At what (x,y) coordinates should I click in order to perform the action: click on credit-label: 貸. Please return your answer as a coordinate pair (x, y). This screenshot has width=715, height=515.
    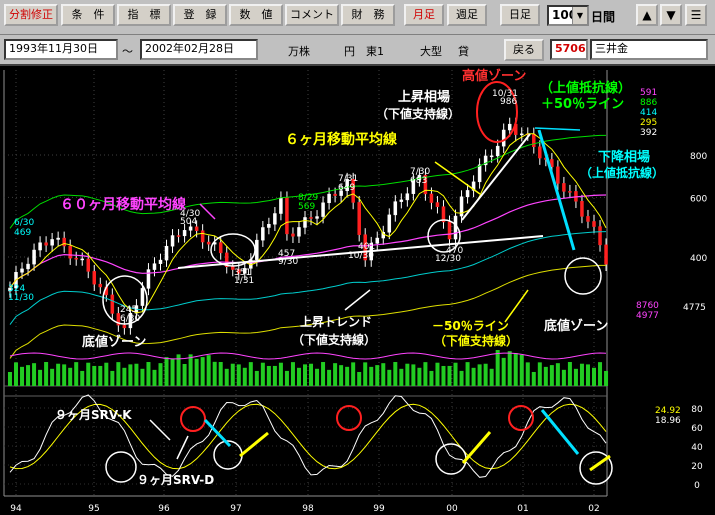
    Looking at the image, I should click on (463, 51).